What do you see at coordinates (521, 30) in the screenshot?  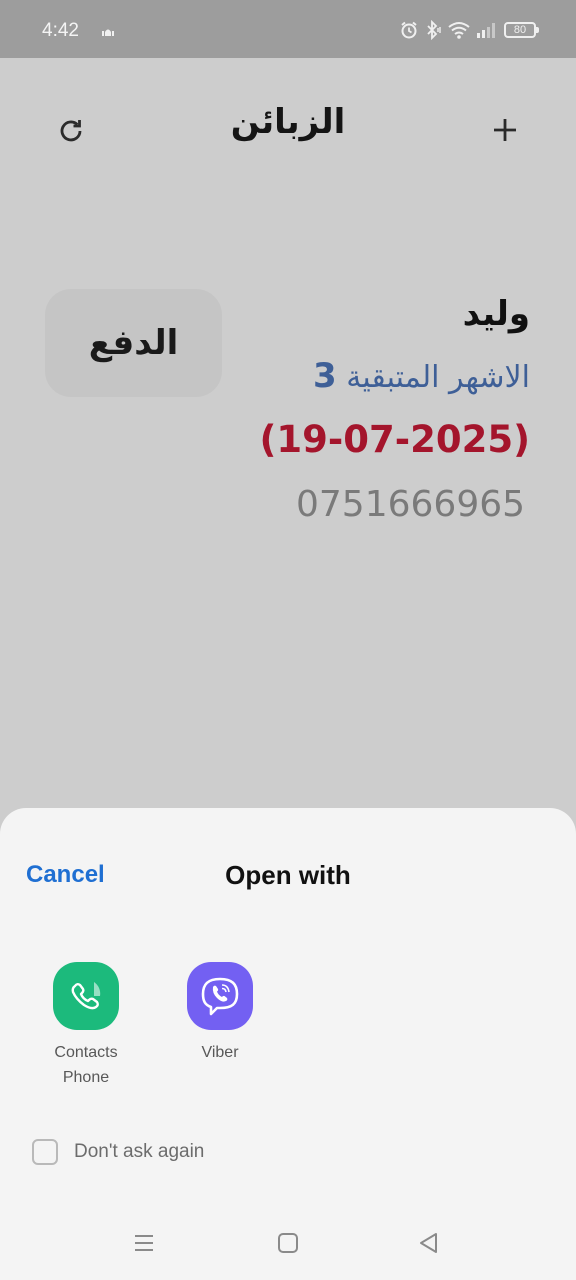 I see `battery-icon: 80` at bounding box center [521, 30].